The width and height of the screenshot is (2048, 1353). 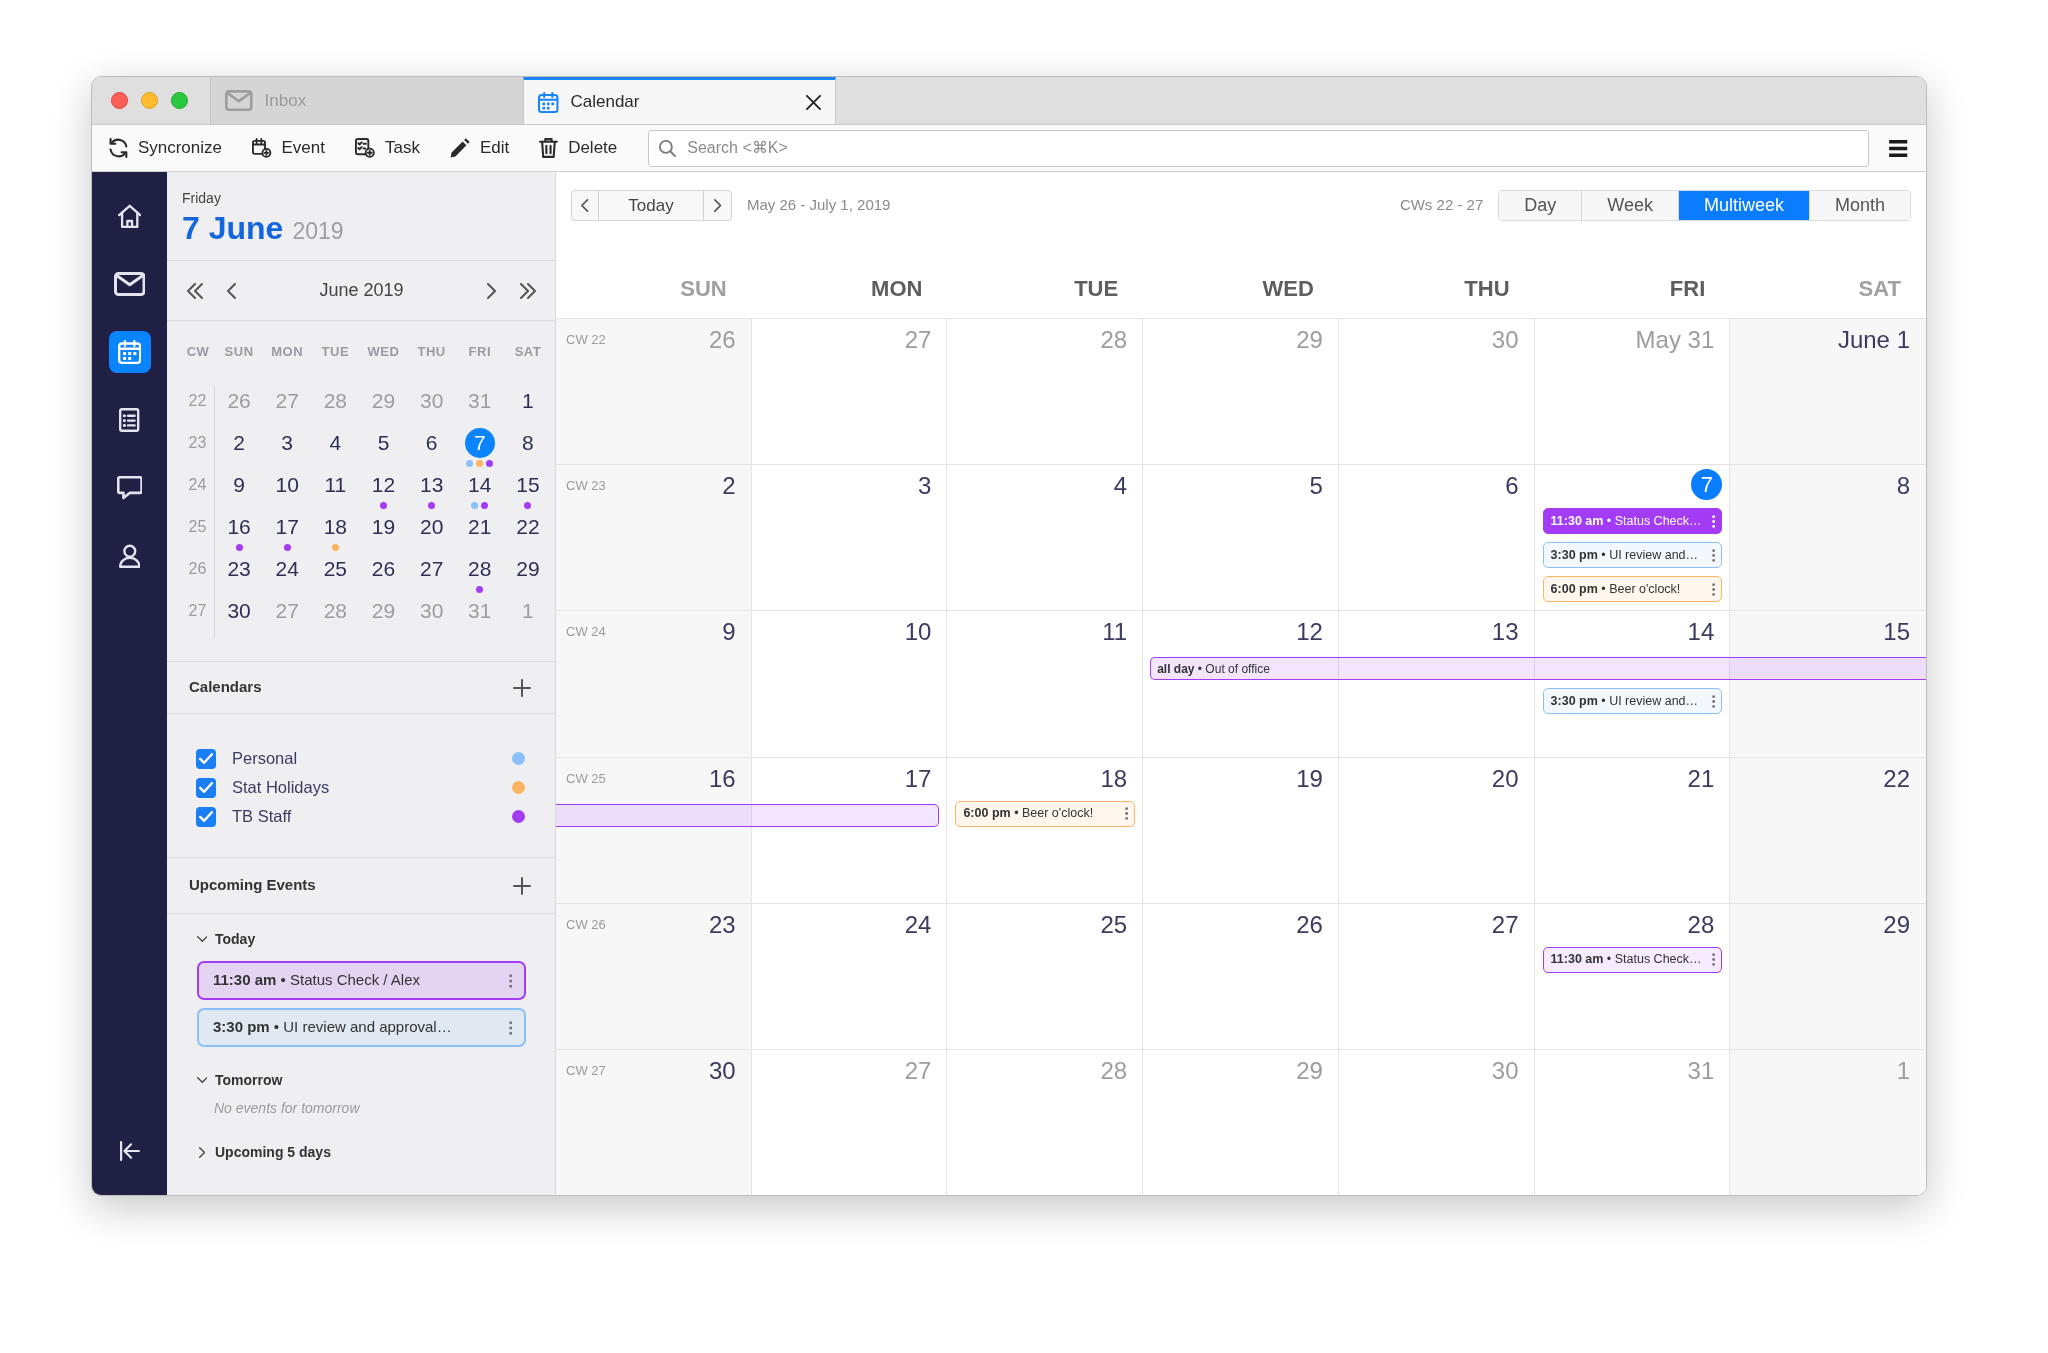 What do you see at coordinates (195, 290) in the screenshot?
I see `double-chevron-left-icon` at bounding box center [195, 290].